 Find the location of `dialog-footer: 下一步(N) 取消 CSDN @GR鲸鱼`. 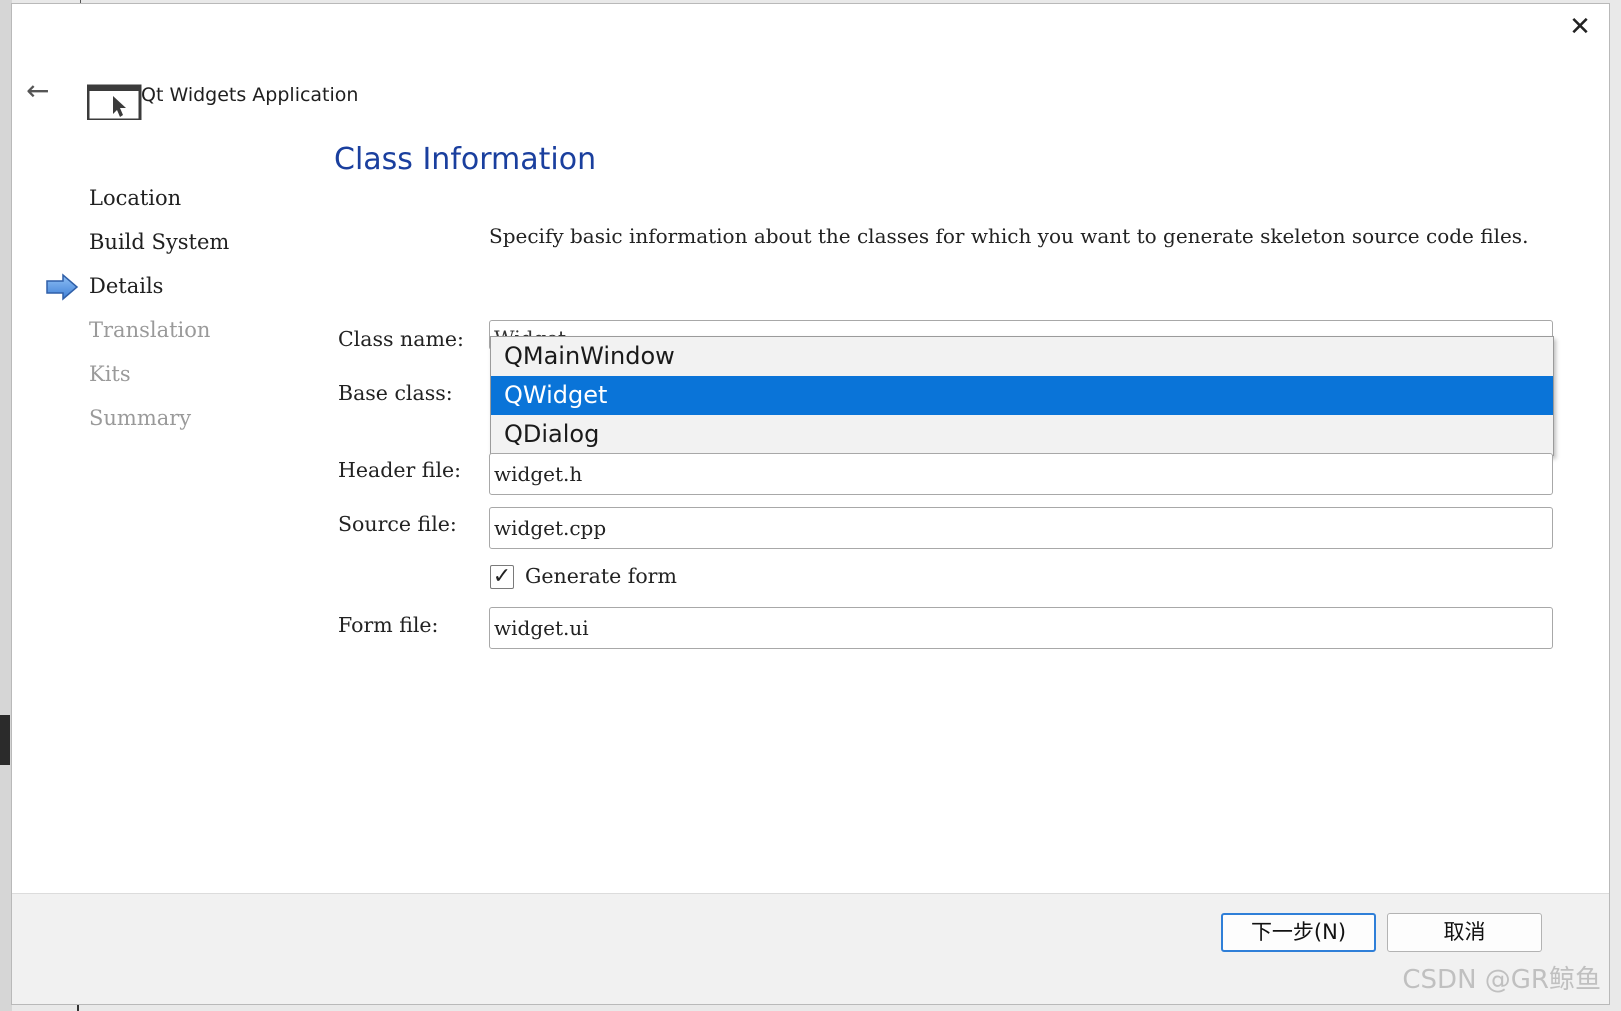

dialog-footer: 下一步(N) 取消 CSDN @GR鲸鱼 is located at coordinates (810, 948).